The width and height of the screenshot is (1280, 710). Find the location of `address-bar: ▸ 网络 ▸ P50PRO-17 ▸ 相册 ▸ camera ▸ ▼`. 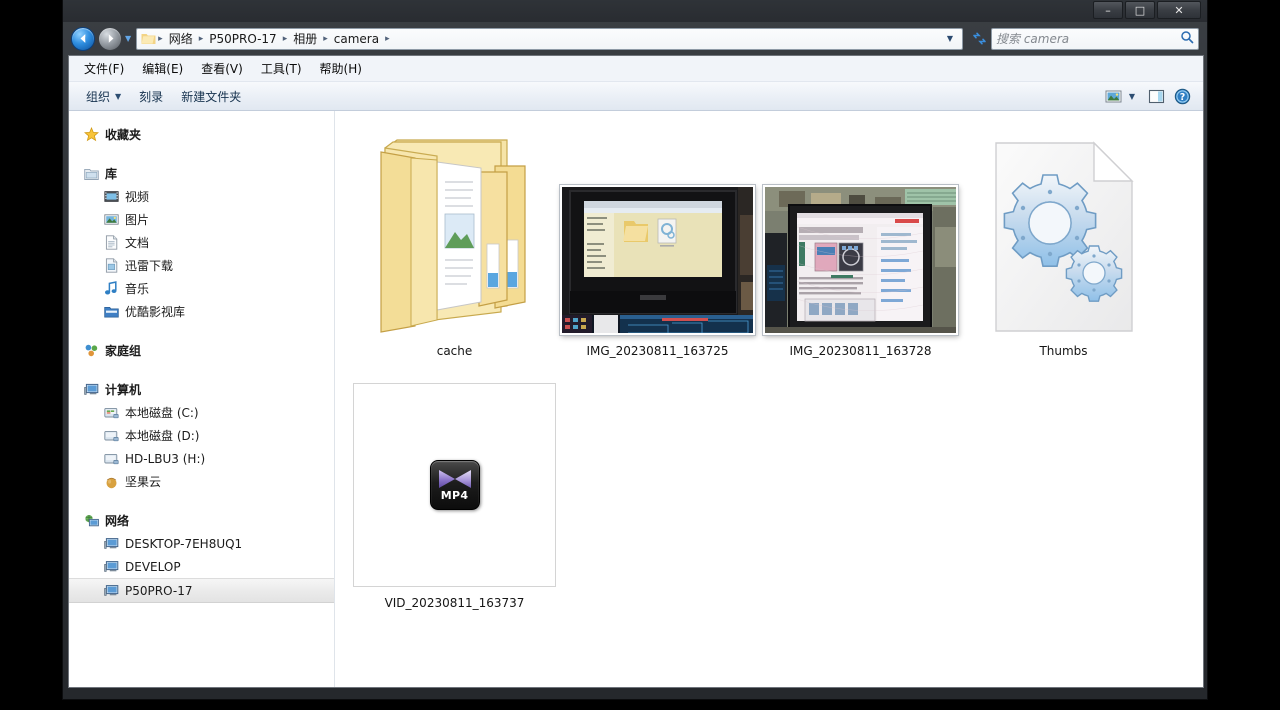

address-bar: ▸ 网络 ▸ P50PRO-17 ▸ 相册 ▸ camera ▸ ▼ is located at coordinates (549, 38).